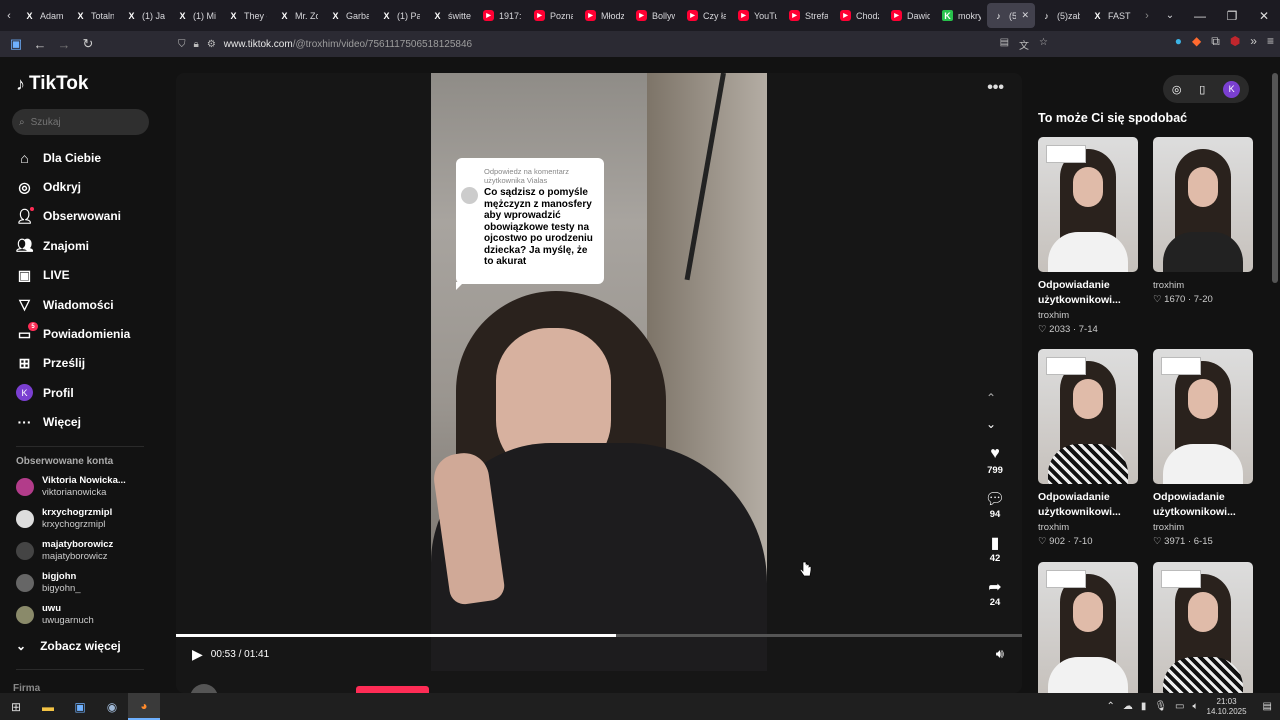 Image resolution: width=1280 pixels, height=720 pixels. What do you see at coordinates (211, 44) in the screenshot?
I see `permissions-icon: ⚙` at bounding box center [211, 44].